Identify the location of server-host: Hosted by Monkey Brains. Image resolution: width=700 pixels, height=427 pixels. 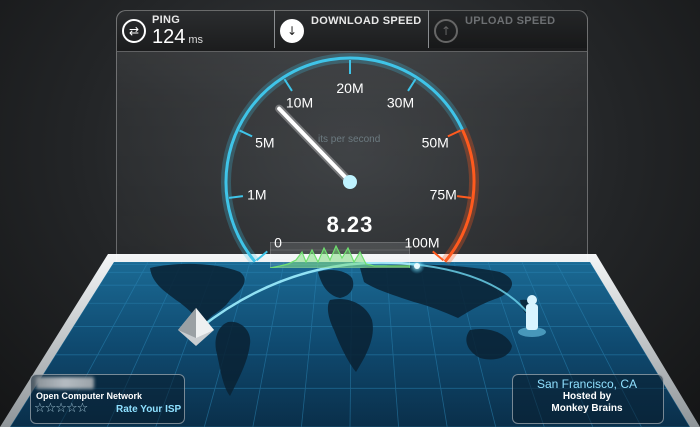
(587, 403).